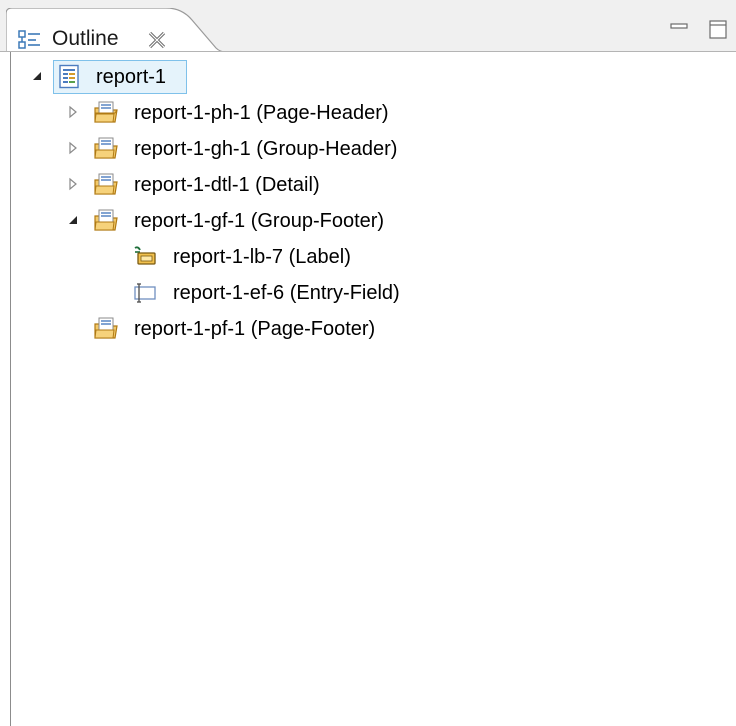 The width and height of the screenshot is (736, 726). What do you see at coordinates (286, 293) in the screenshot?
I see `tree-node-label: report-1-ef-6 (Entry-Field)` at bounding box center [286, 293].